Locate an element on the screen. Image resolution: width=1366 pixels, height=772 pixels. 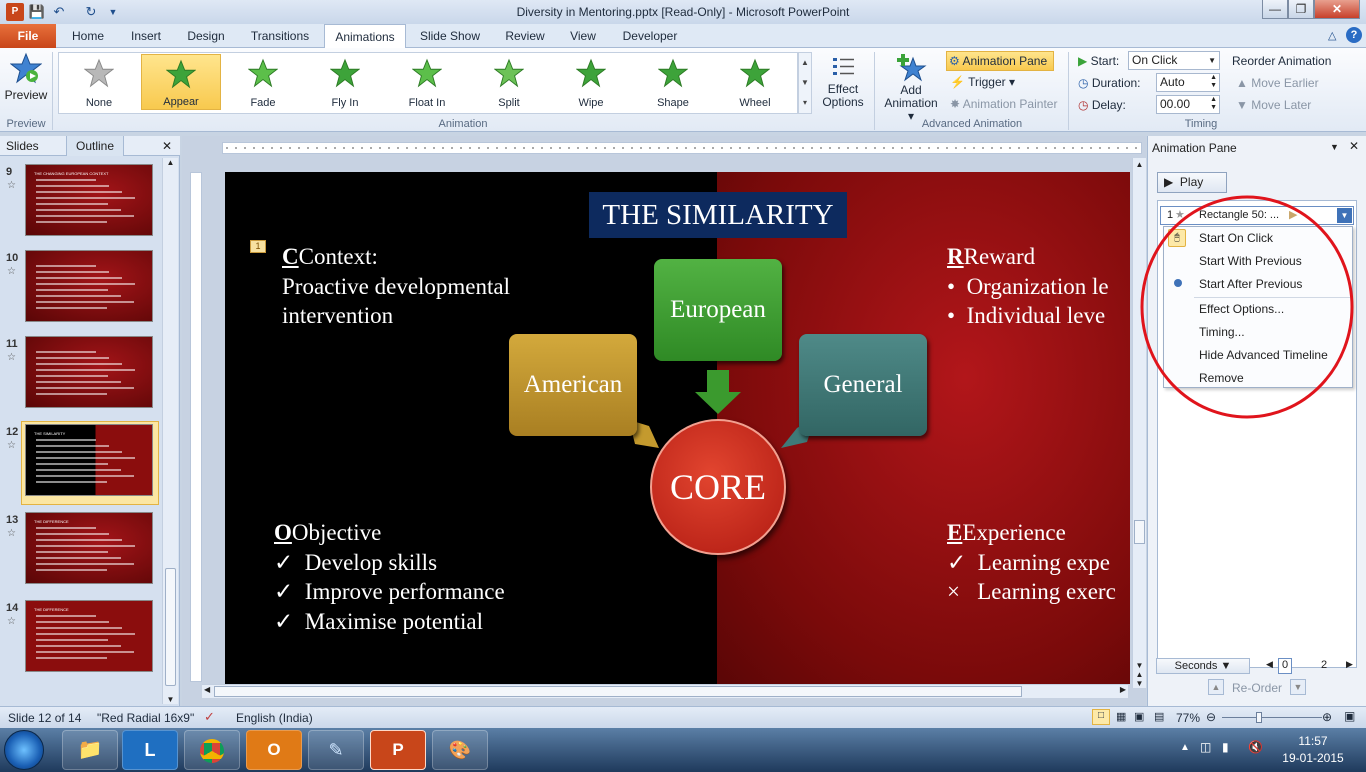
reorder-down-icon: ▼ is located at coordinates (1298, 687).